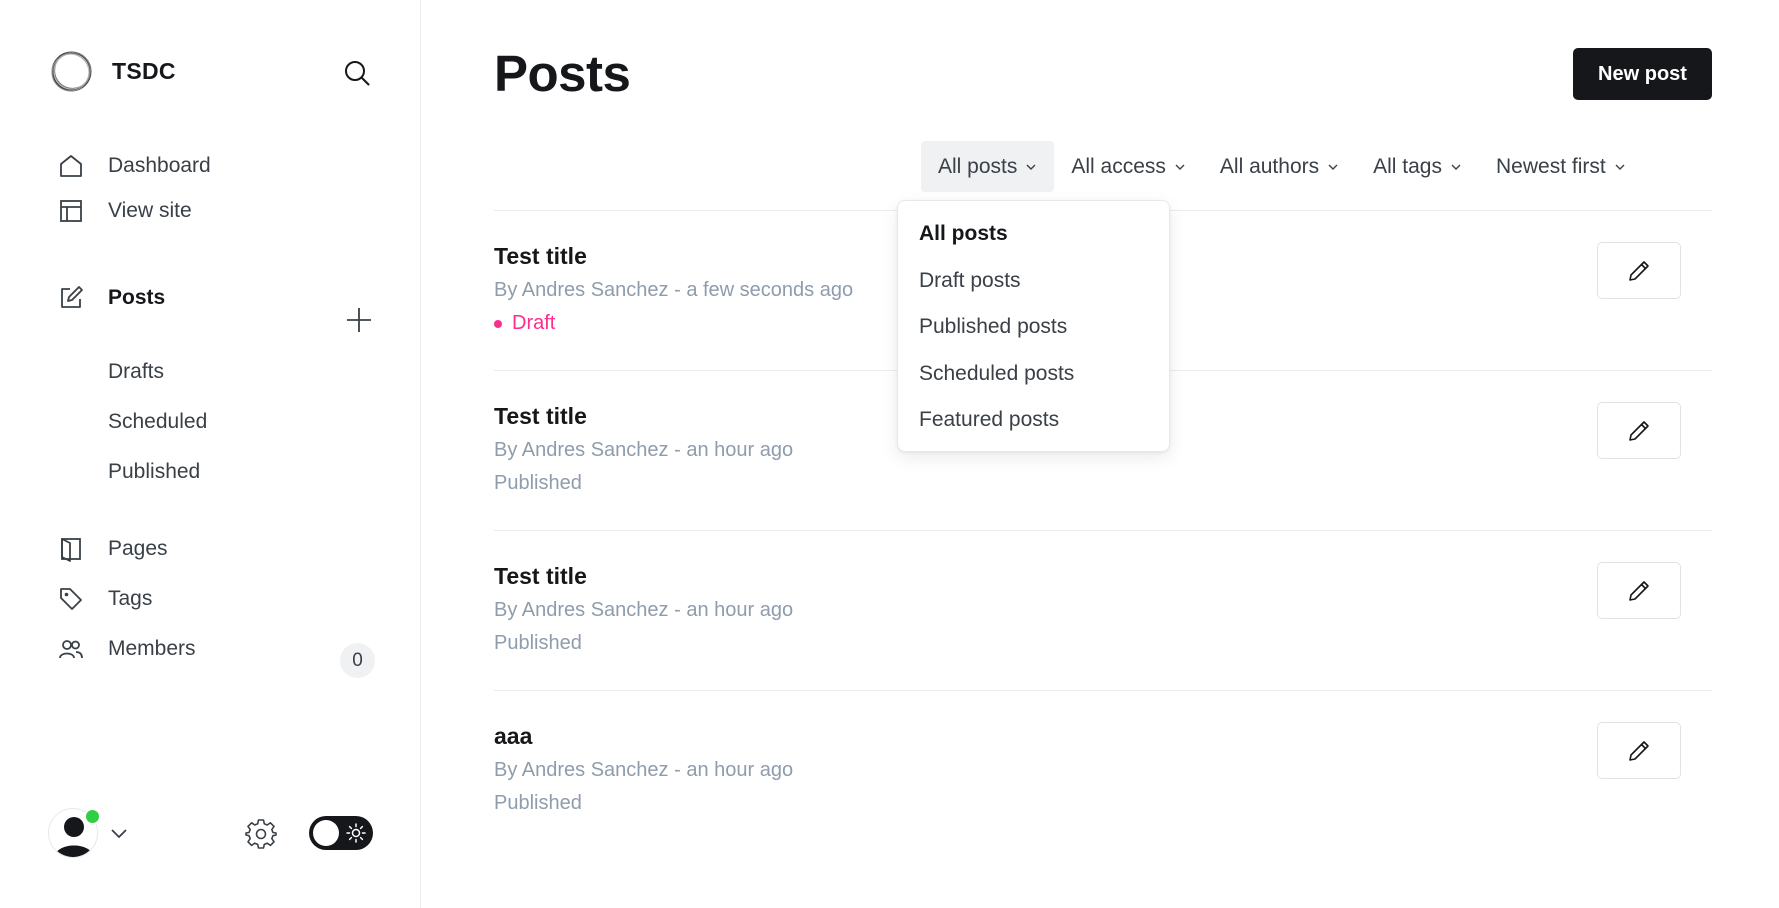  What do you see at coordinates (92, 816) in the screenshot?
I see `online-status-dot` at bounding box center [92, 816].